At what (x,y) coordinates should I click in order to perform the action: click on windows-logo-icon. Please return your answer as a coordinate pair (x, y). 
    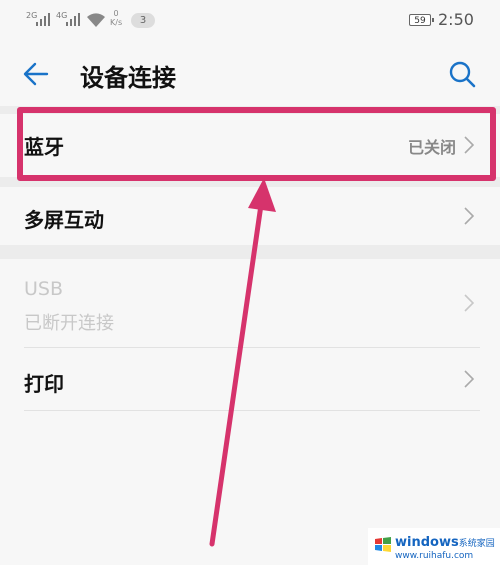
    Looking at the image, I should click on (383, 544).